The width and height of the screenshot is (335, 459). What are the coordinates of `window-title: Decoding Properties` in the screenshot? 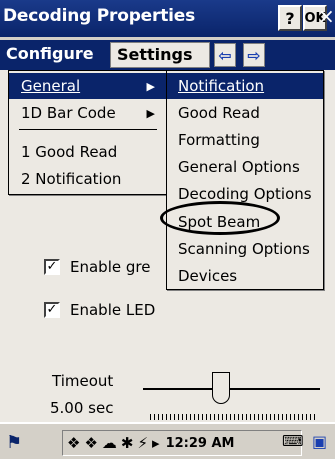 It's located at (99, 16).